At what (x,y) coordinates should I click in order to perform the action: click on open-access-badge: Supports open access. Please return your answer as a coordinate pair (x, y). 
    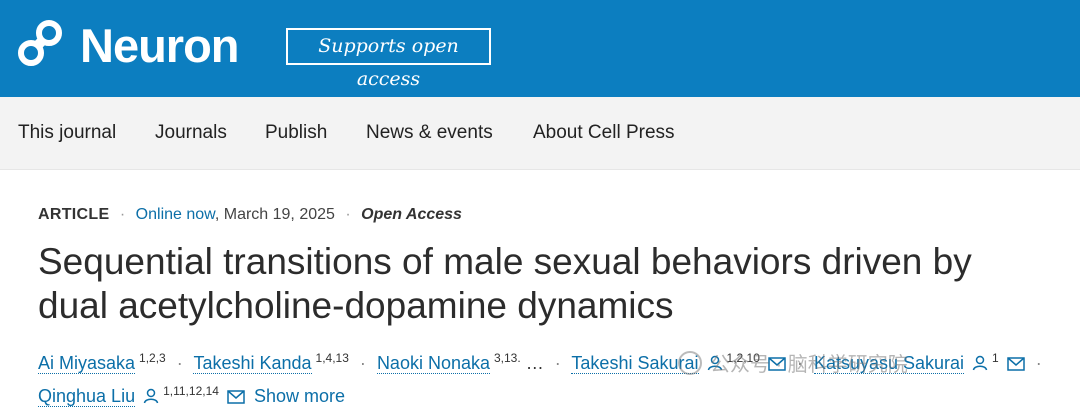
    Looking at the image, I should click on (388, 59).